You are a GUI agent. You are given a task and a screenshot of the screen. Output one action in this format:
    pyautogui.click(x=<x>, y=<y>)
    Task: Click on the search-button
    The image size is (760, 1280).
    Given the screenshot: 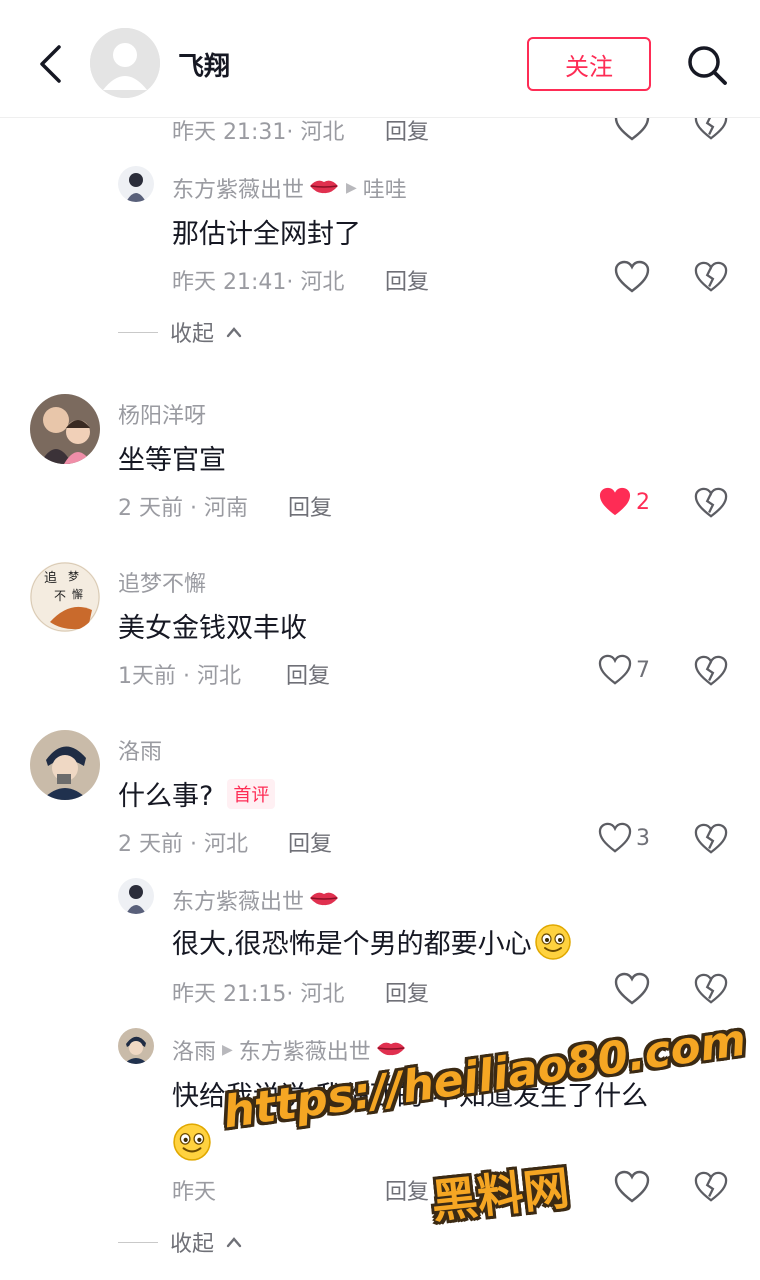 What is the action you would take?
    pyautogui.click(x=707, y=65)
    